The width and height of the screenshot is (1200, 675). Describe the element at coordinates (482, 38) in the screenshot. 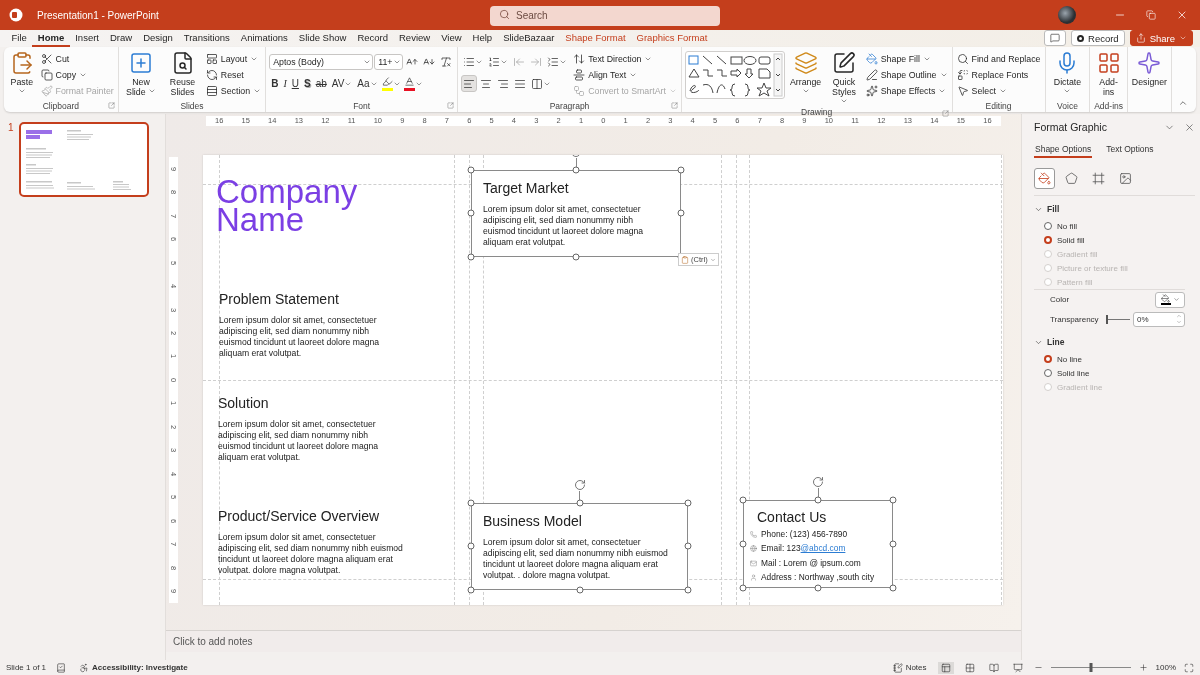

I see `ribbon-tab: Help` at that location.